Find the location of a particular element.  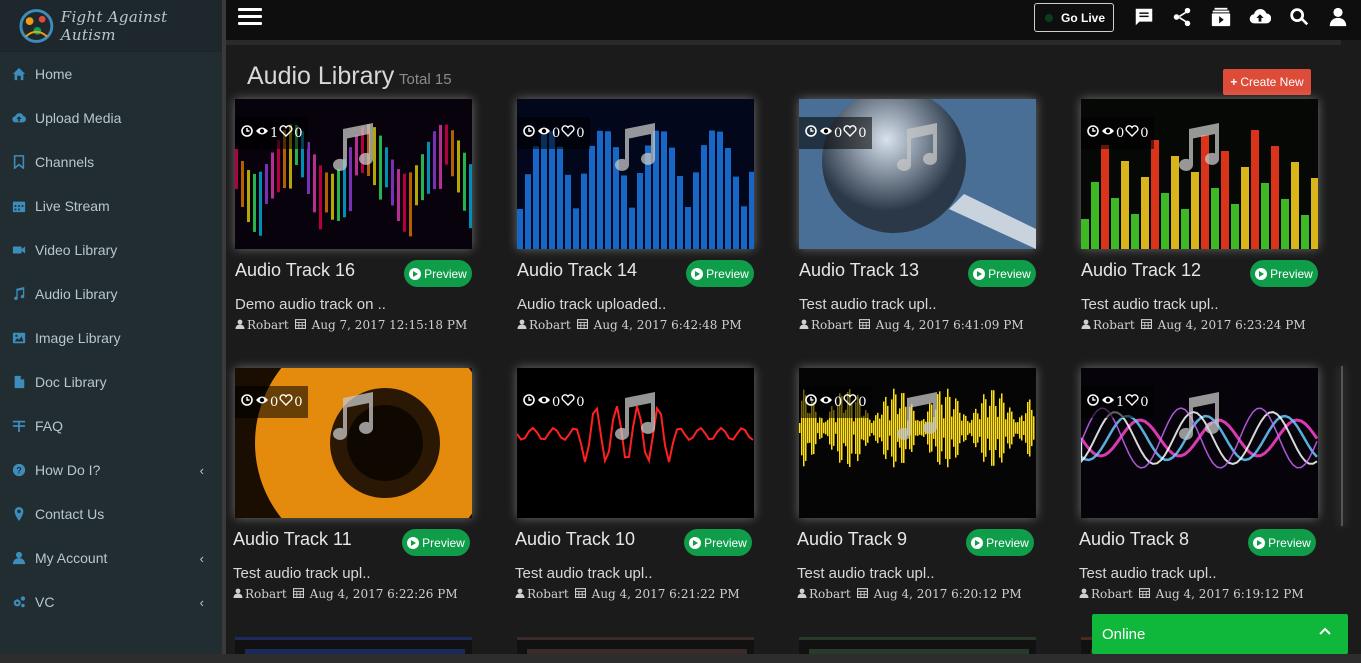

audio-title: Audio Track 16 is located at coordinates (295, 270).